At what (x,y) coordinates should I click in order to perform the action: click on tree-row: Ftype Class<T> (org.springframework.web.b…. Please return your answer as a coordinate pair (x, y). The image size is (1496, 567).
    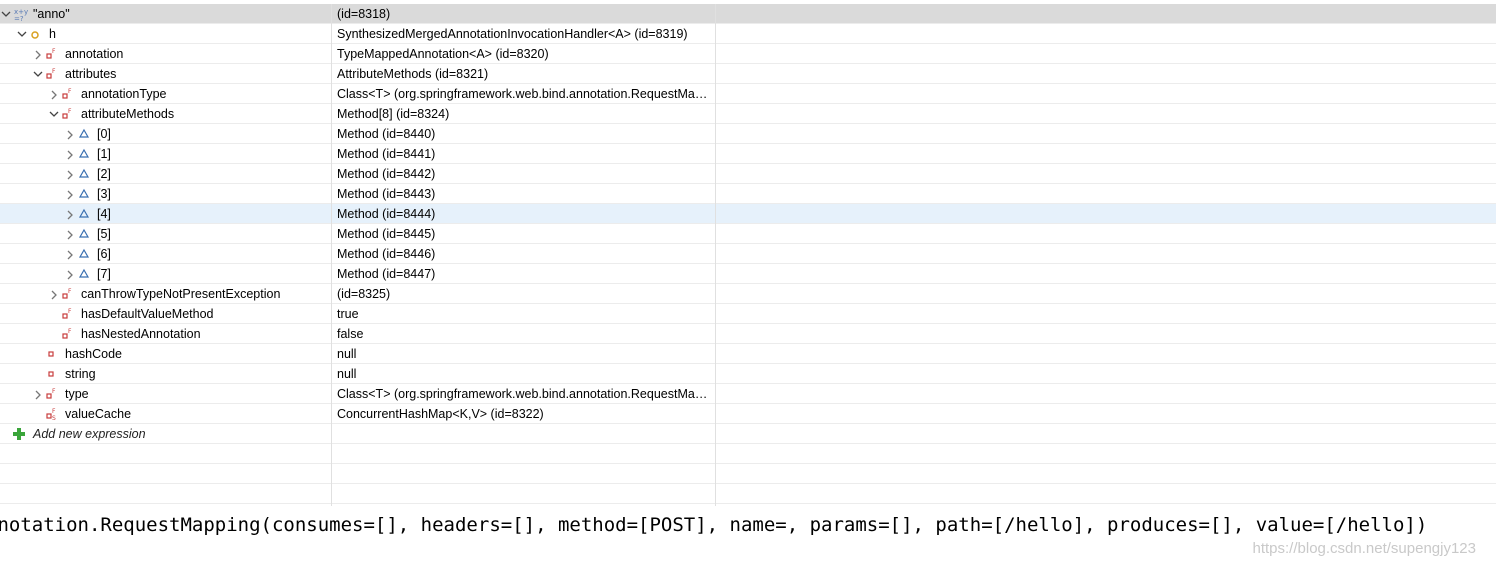
    Looking at the image, I should click on (748, 394).